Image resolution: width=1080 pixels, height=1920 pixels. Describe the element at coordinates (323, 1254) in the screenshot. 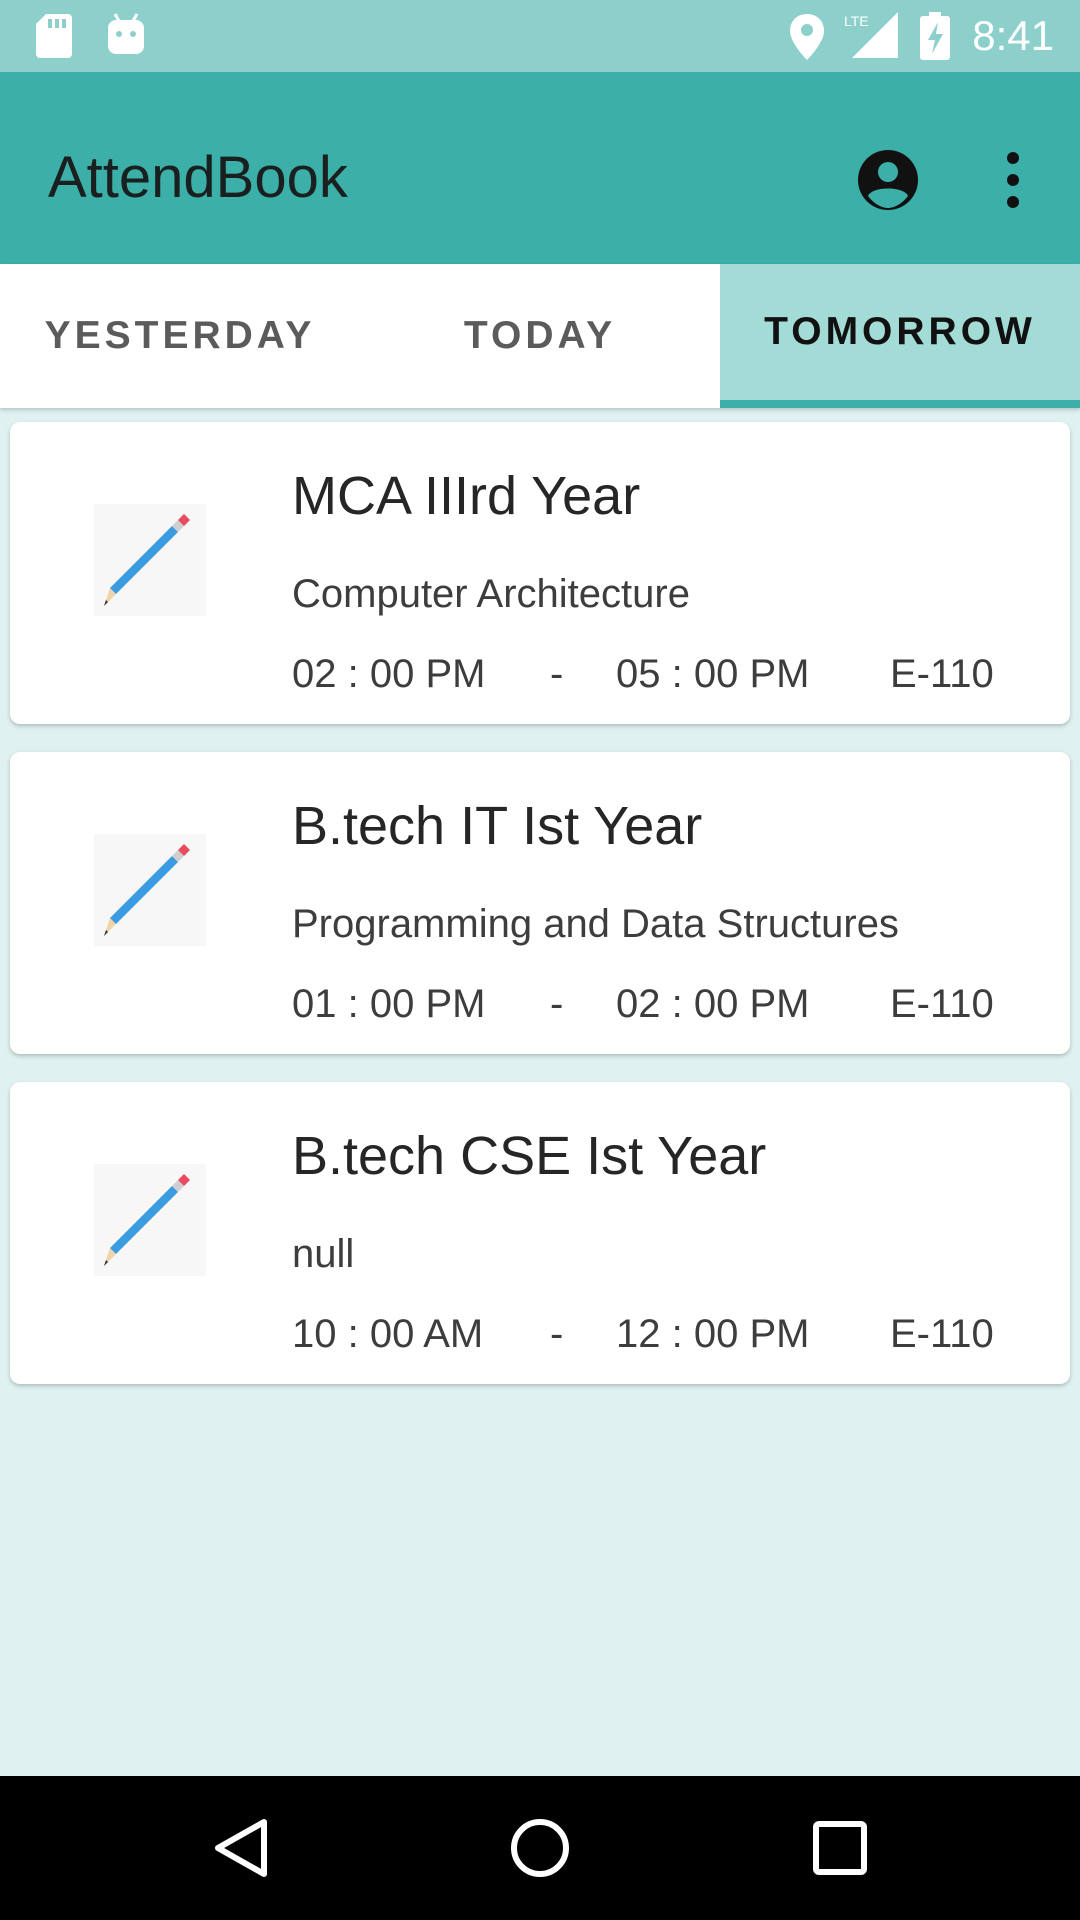

I see `class-subject: null` at that location.